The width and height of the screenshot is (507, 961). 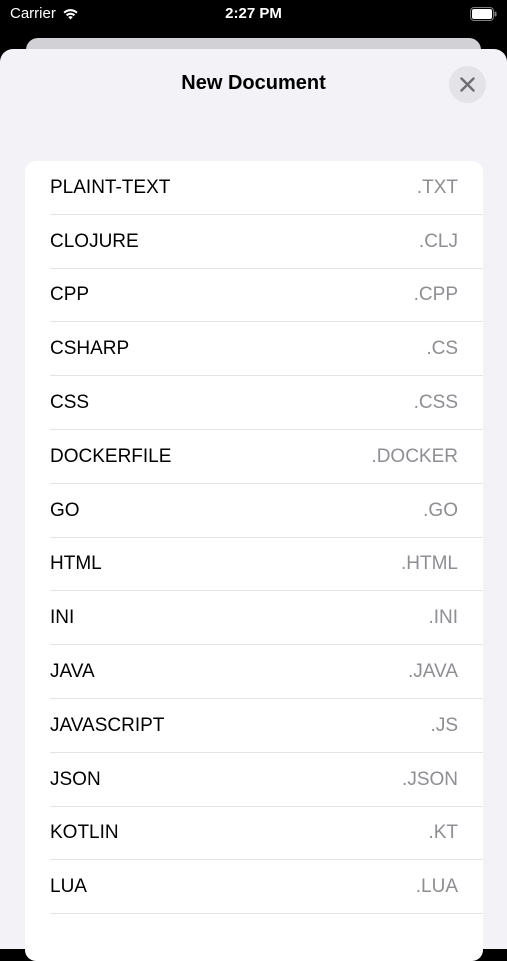 What do you see at coordinates (435, 295) in the screenshot?
I see `file-type-extension: .CPP` at bounding box center [435, 295].